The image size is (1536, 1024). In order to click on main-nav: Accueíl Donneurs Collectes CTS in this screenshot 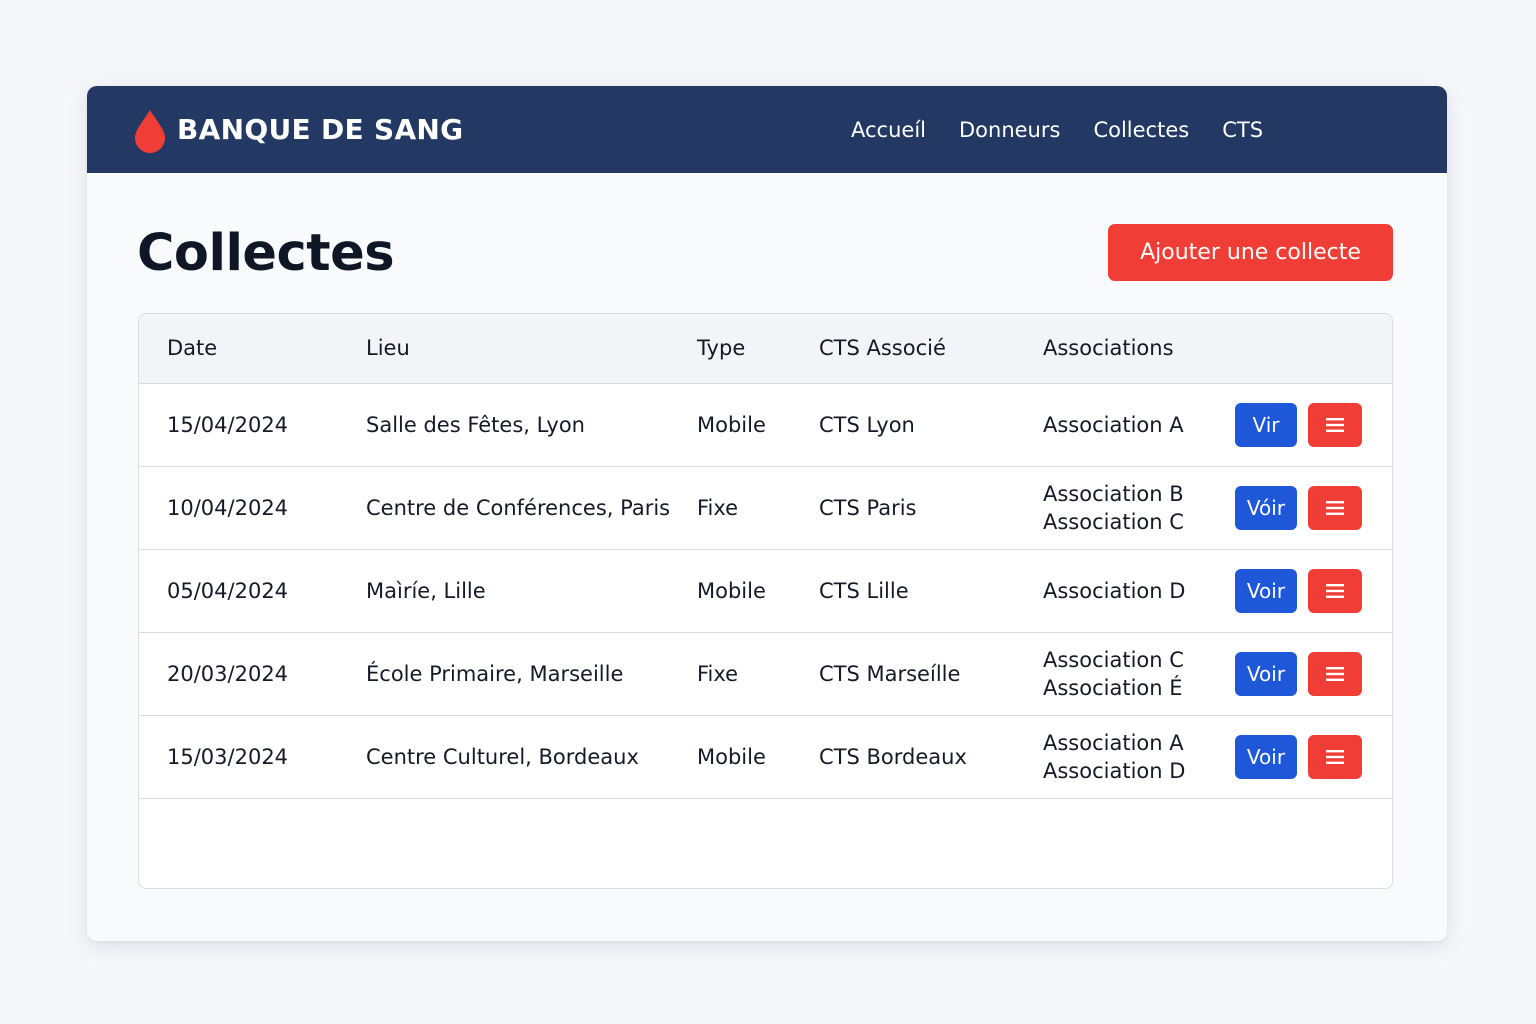, I will do `click(1057, 129)`.